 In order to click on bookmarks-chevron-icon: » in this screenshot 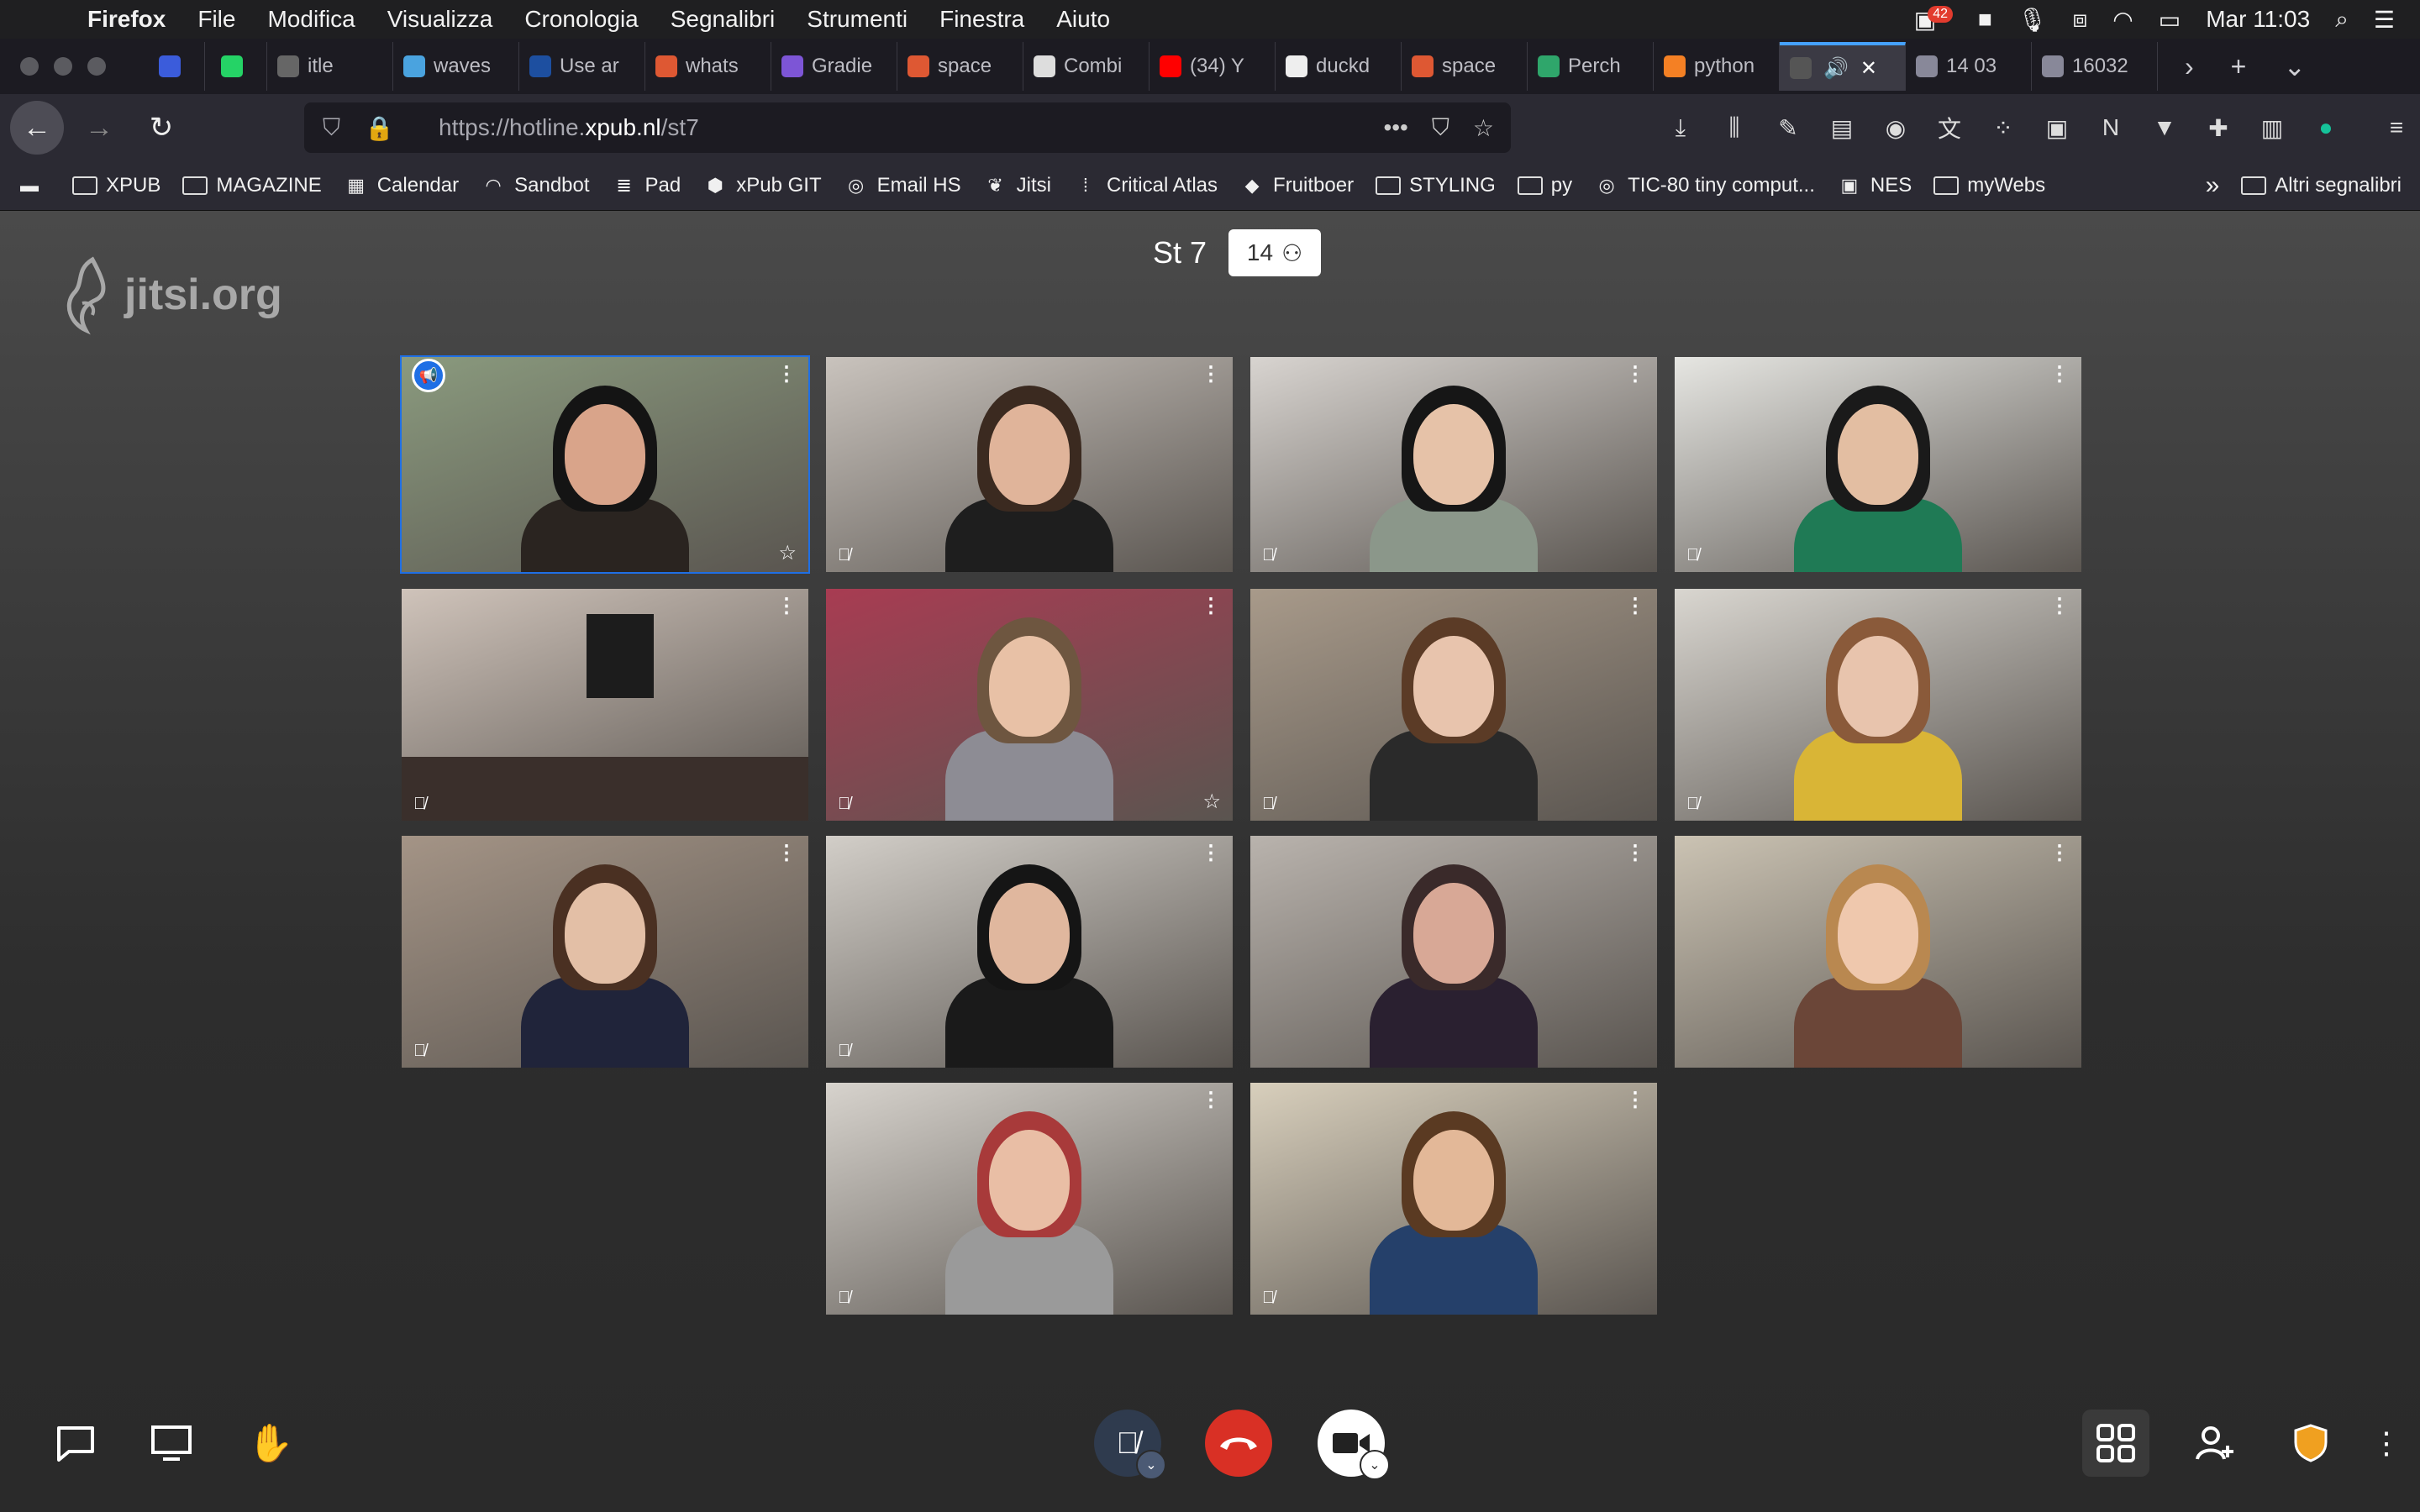, I will do `click(2213, 185)`.